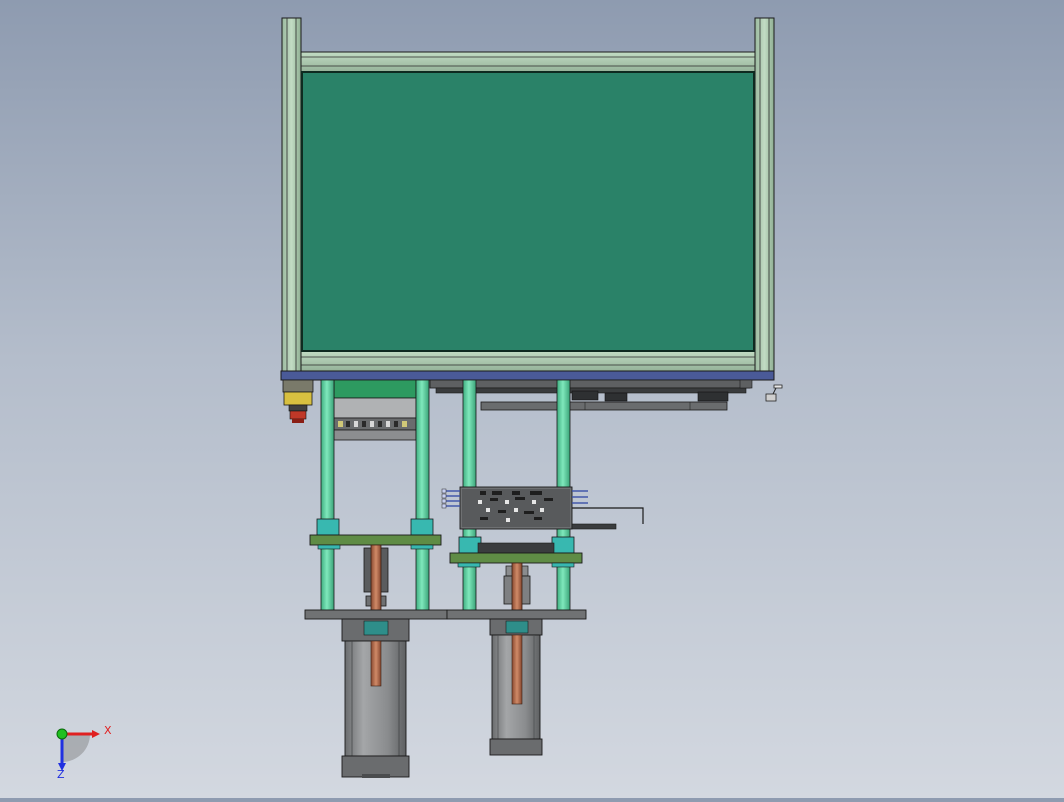 This screenshot has height=802, width=1064. What do you see at coordinates (61, 774) in the screenshot?
I see `z-axis-label: Z` at bounding box center [61, 774].